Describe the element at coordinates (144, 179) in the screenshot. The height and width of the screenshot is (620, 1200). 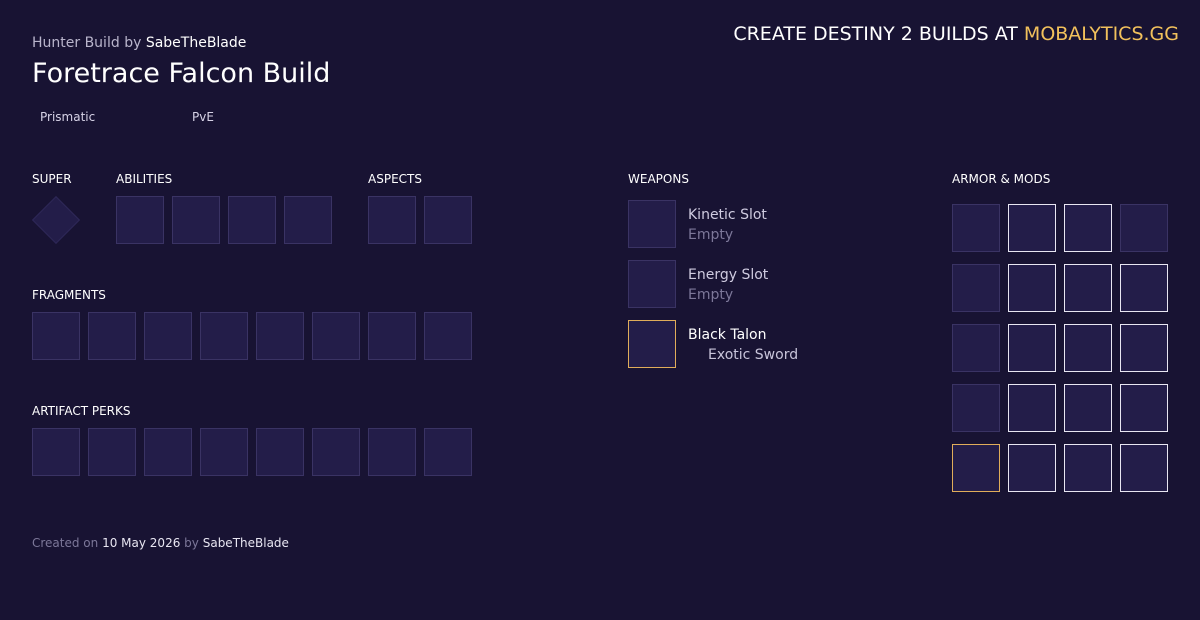
I see `abilities-label: ABILITIES` at that location.